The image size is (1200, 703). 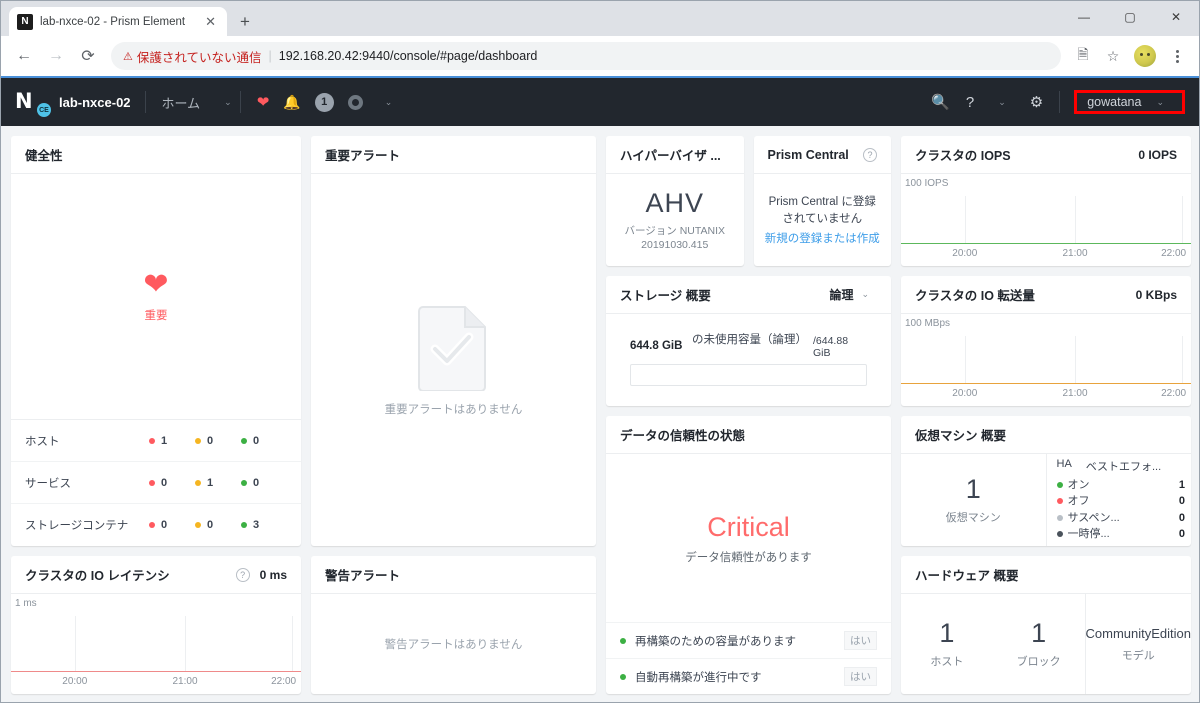 I want to click on health-row: ストレージコンテナ 0 0 3, so click(x=156, y=525).